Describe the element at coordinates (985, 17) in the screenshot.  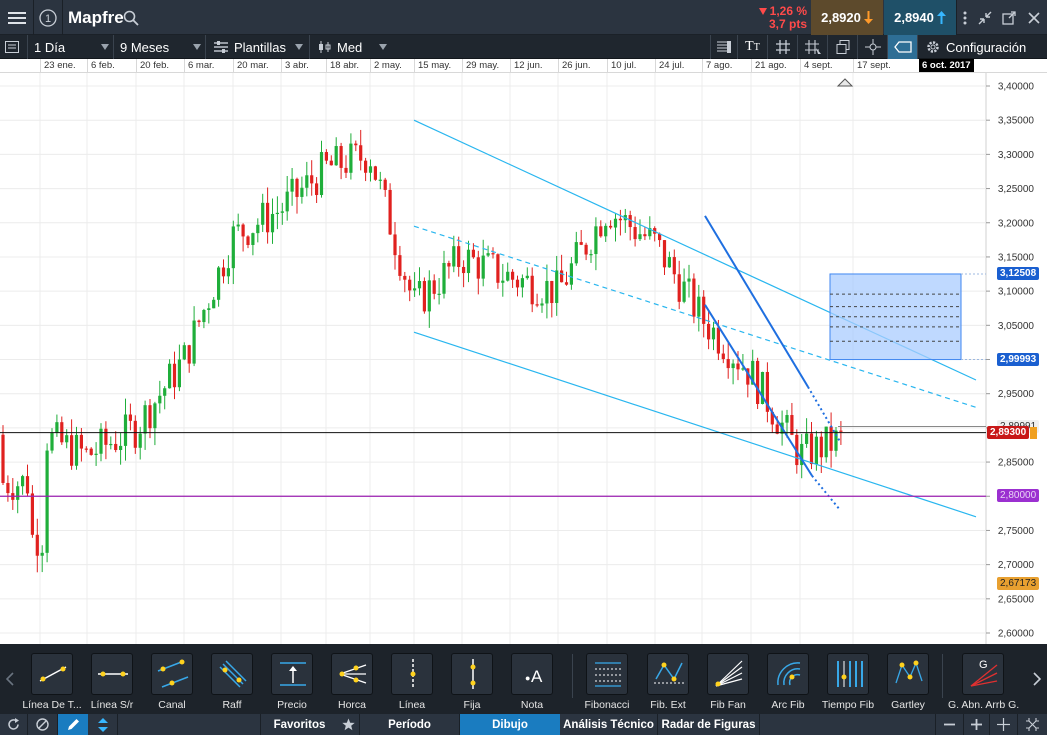
I see `collapse-icon` at that location.